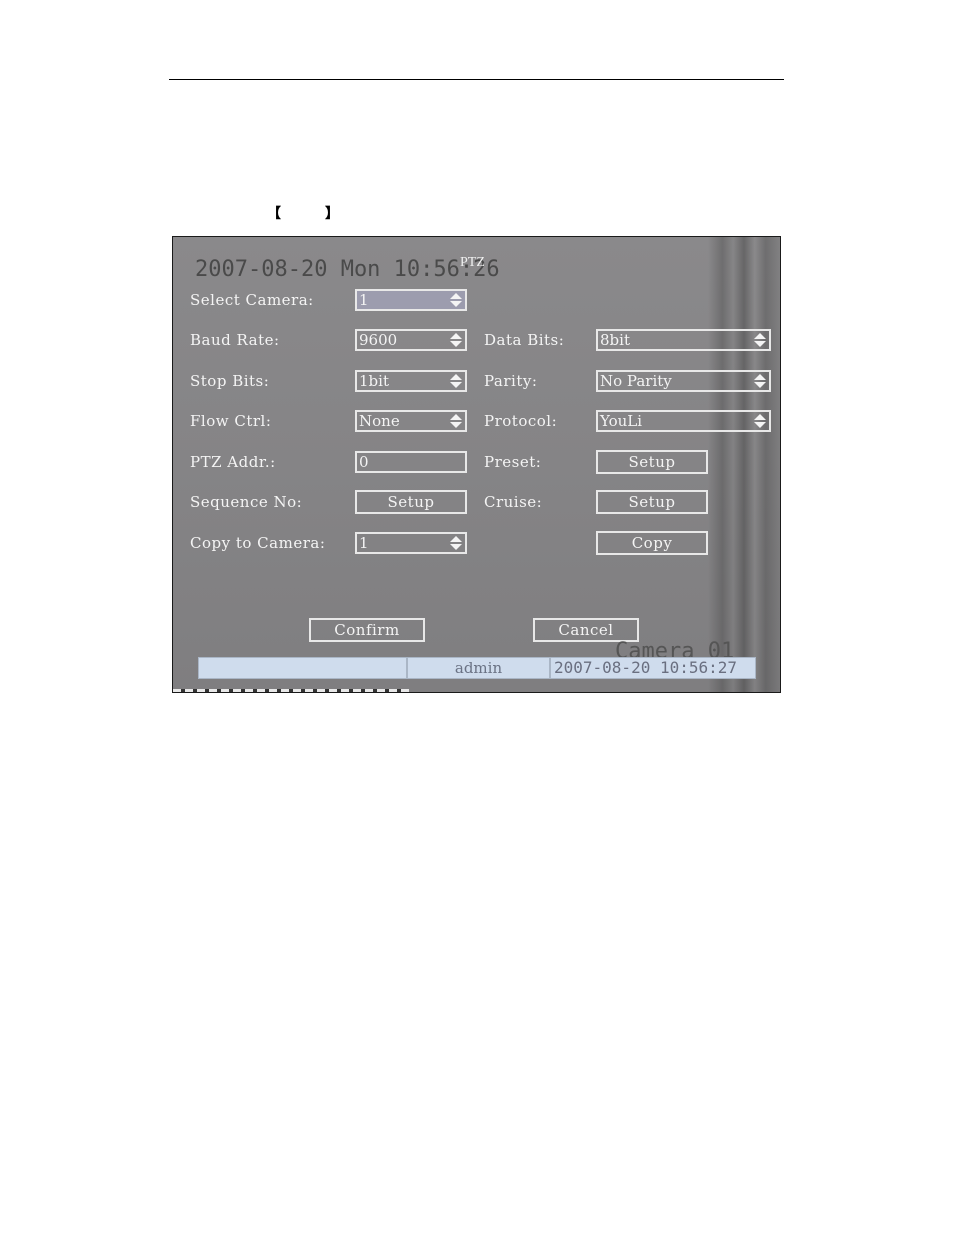  Describe the element at coordinates (636, 381) in the screenshot. I see `parity-value: No Parity` at that location.